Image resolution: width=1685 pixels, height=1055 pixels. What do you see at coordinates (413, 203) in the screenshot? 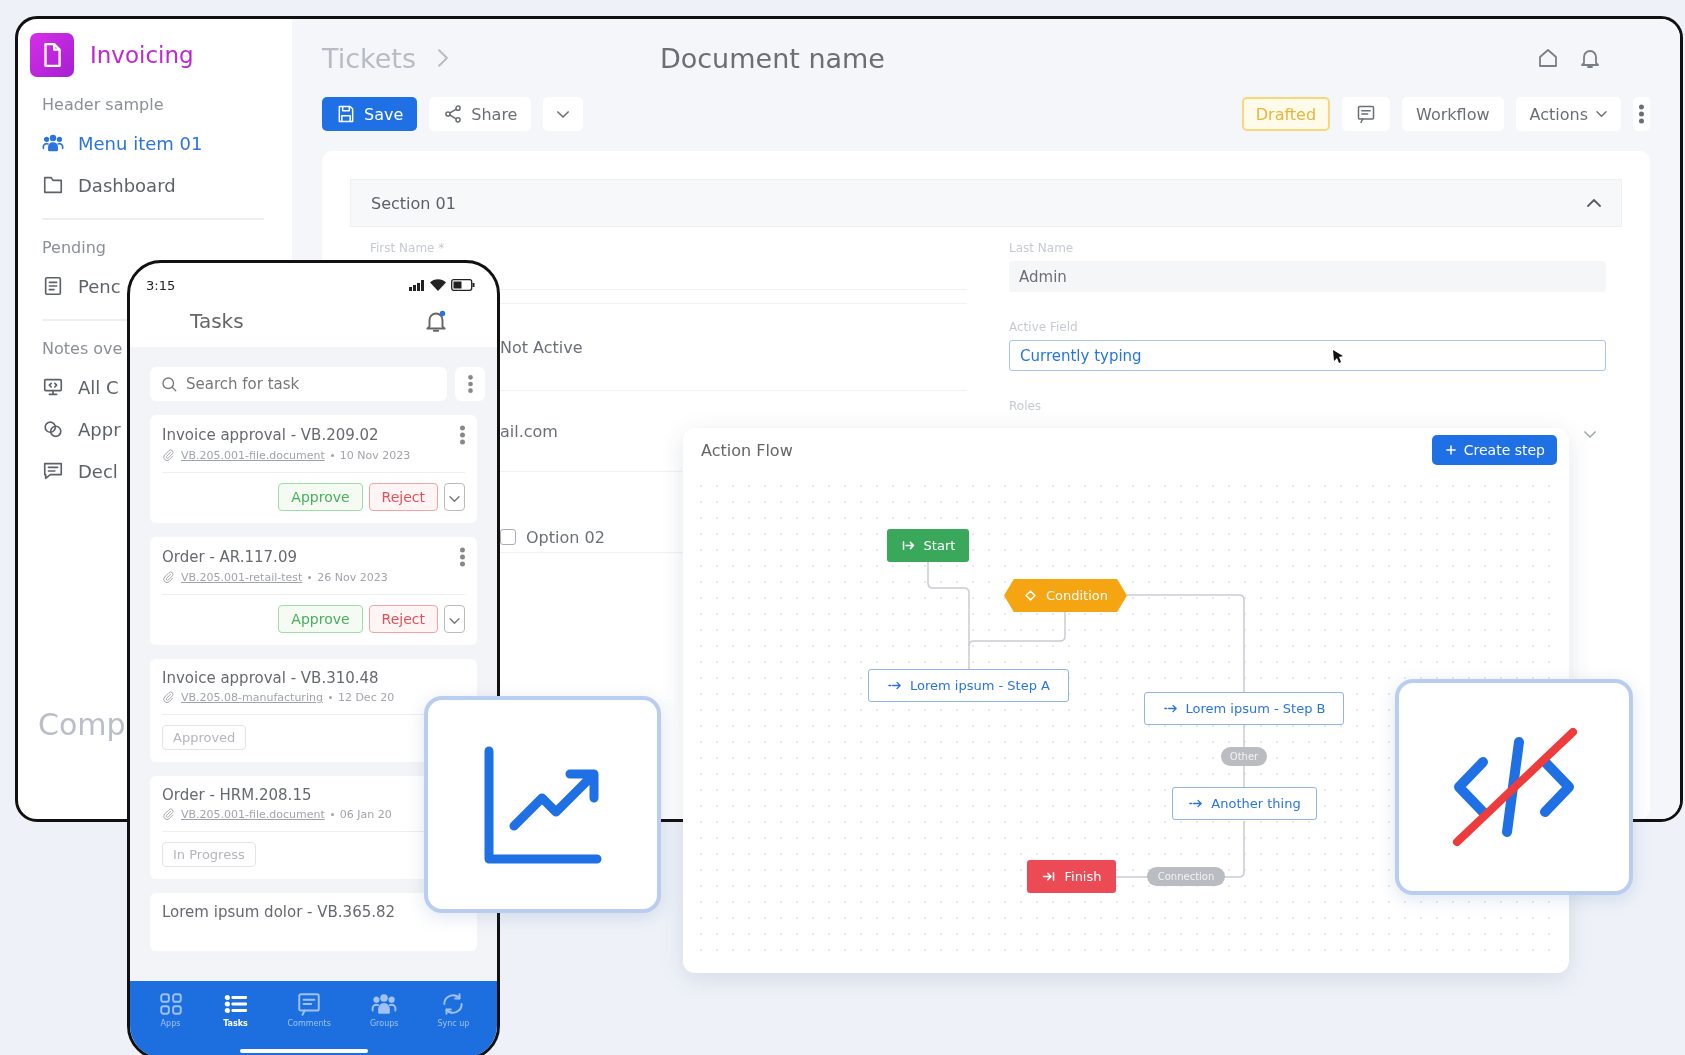
I see `section-title: Section 01` at bounding box center [413, 203].